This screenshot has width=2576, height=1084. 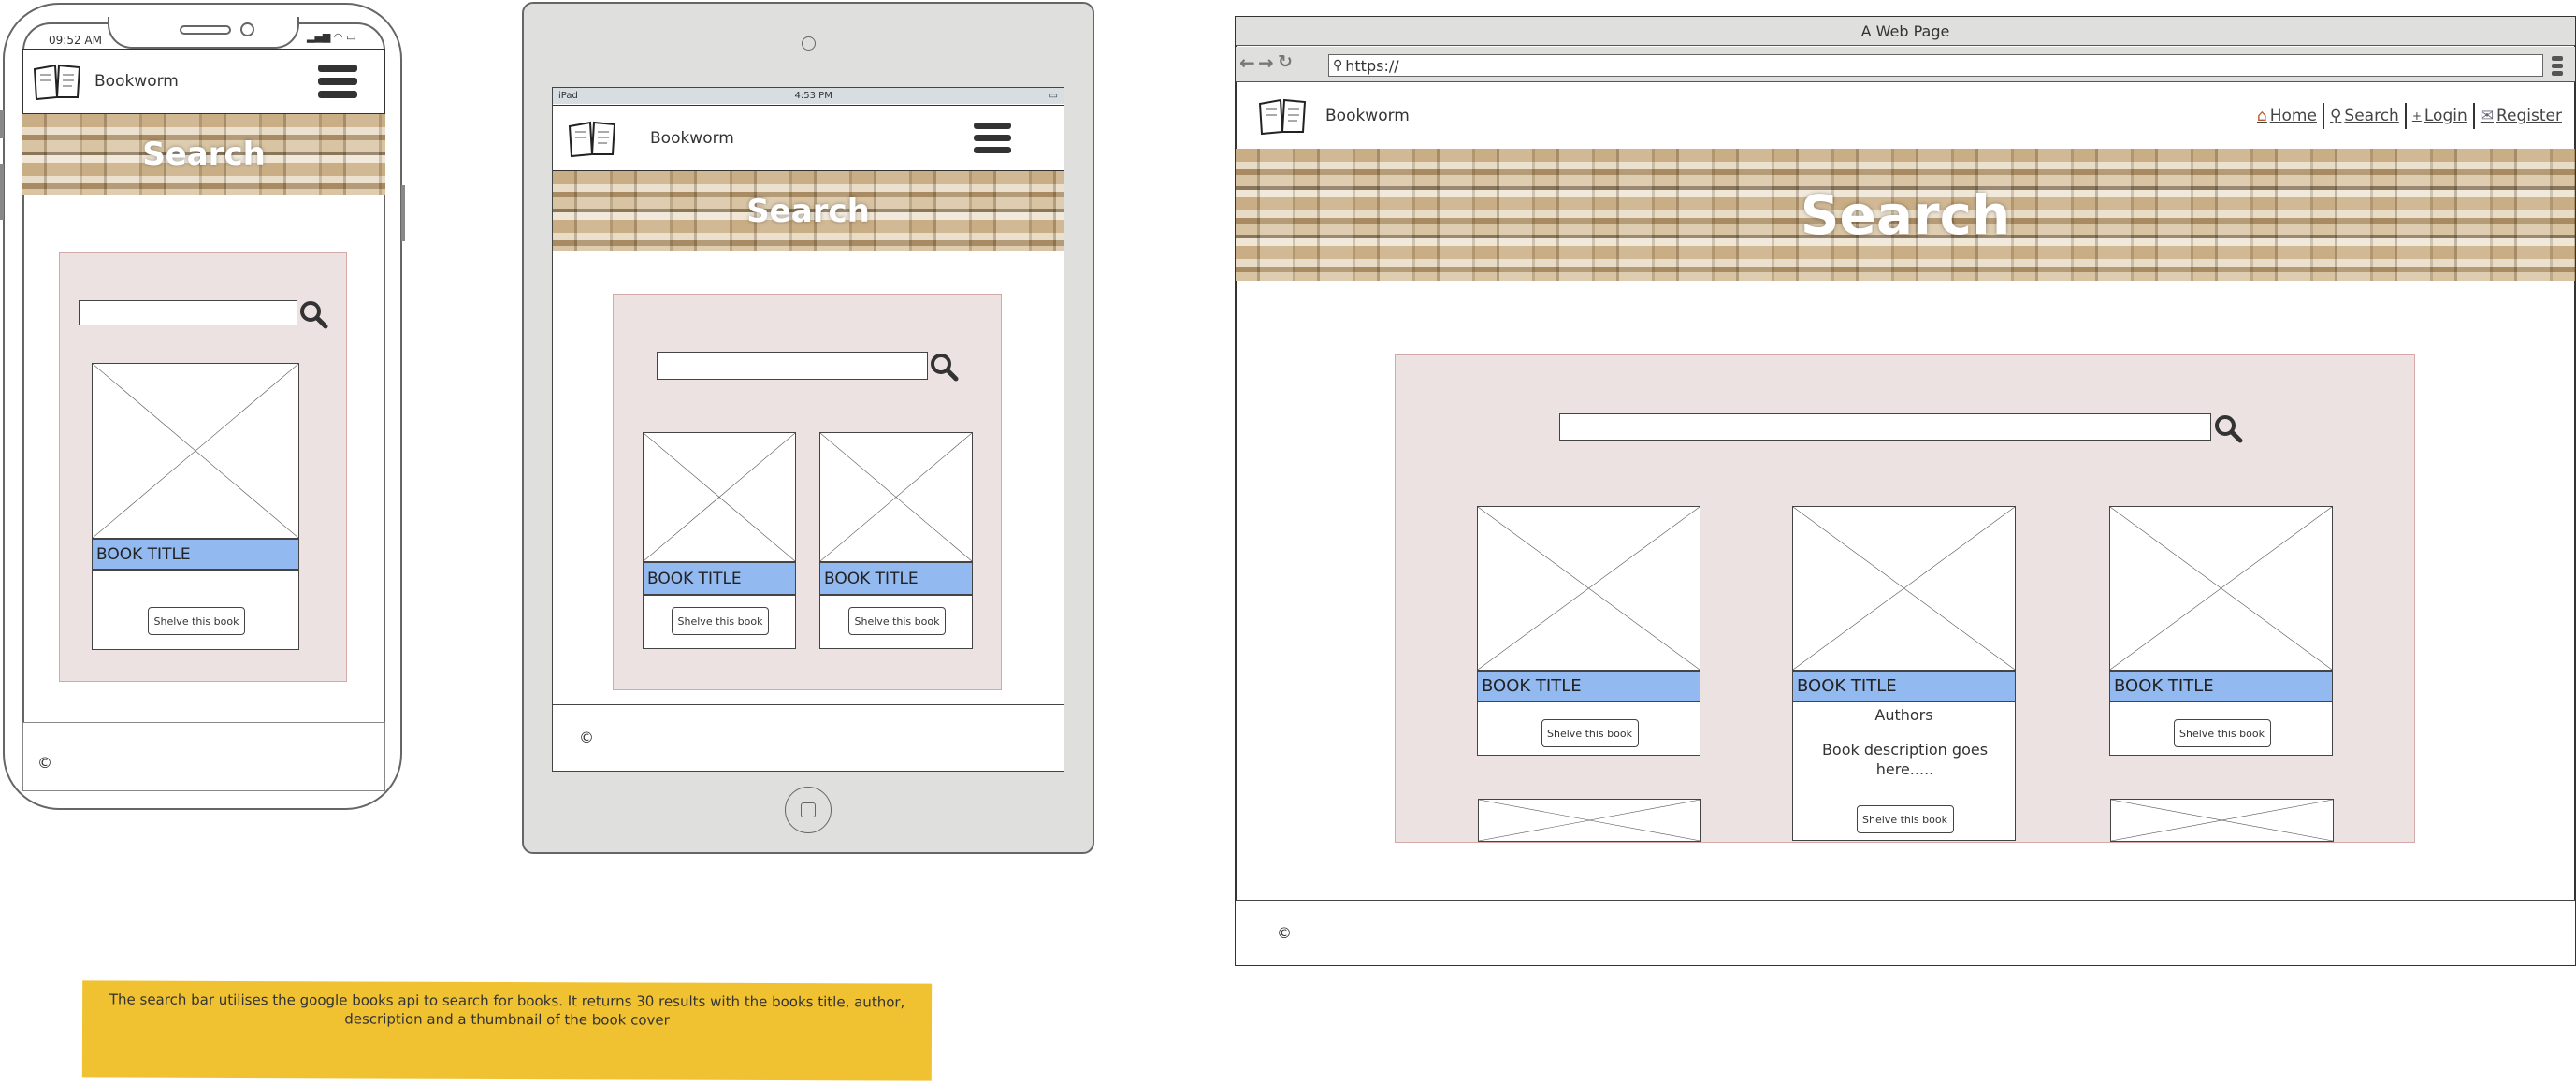 I want to click on battery-icon: ▭, so click(x=1053, y=96).